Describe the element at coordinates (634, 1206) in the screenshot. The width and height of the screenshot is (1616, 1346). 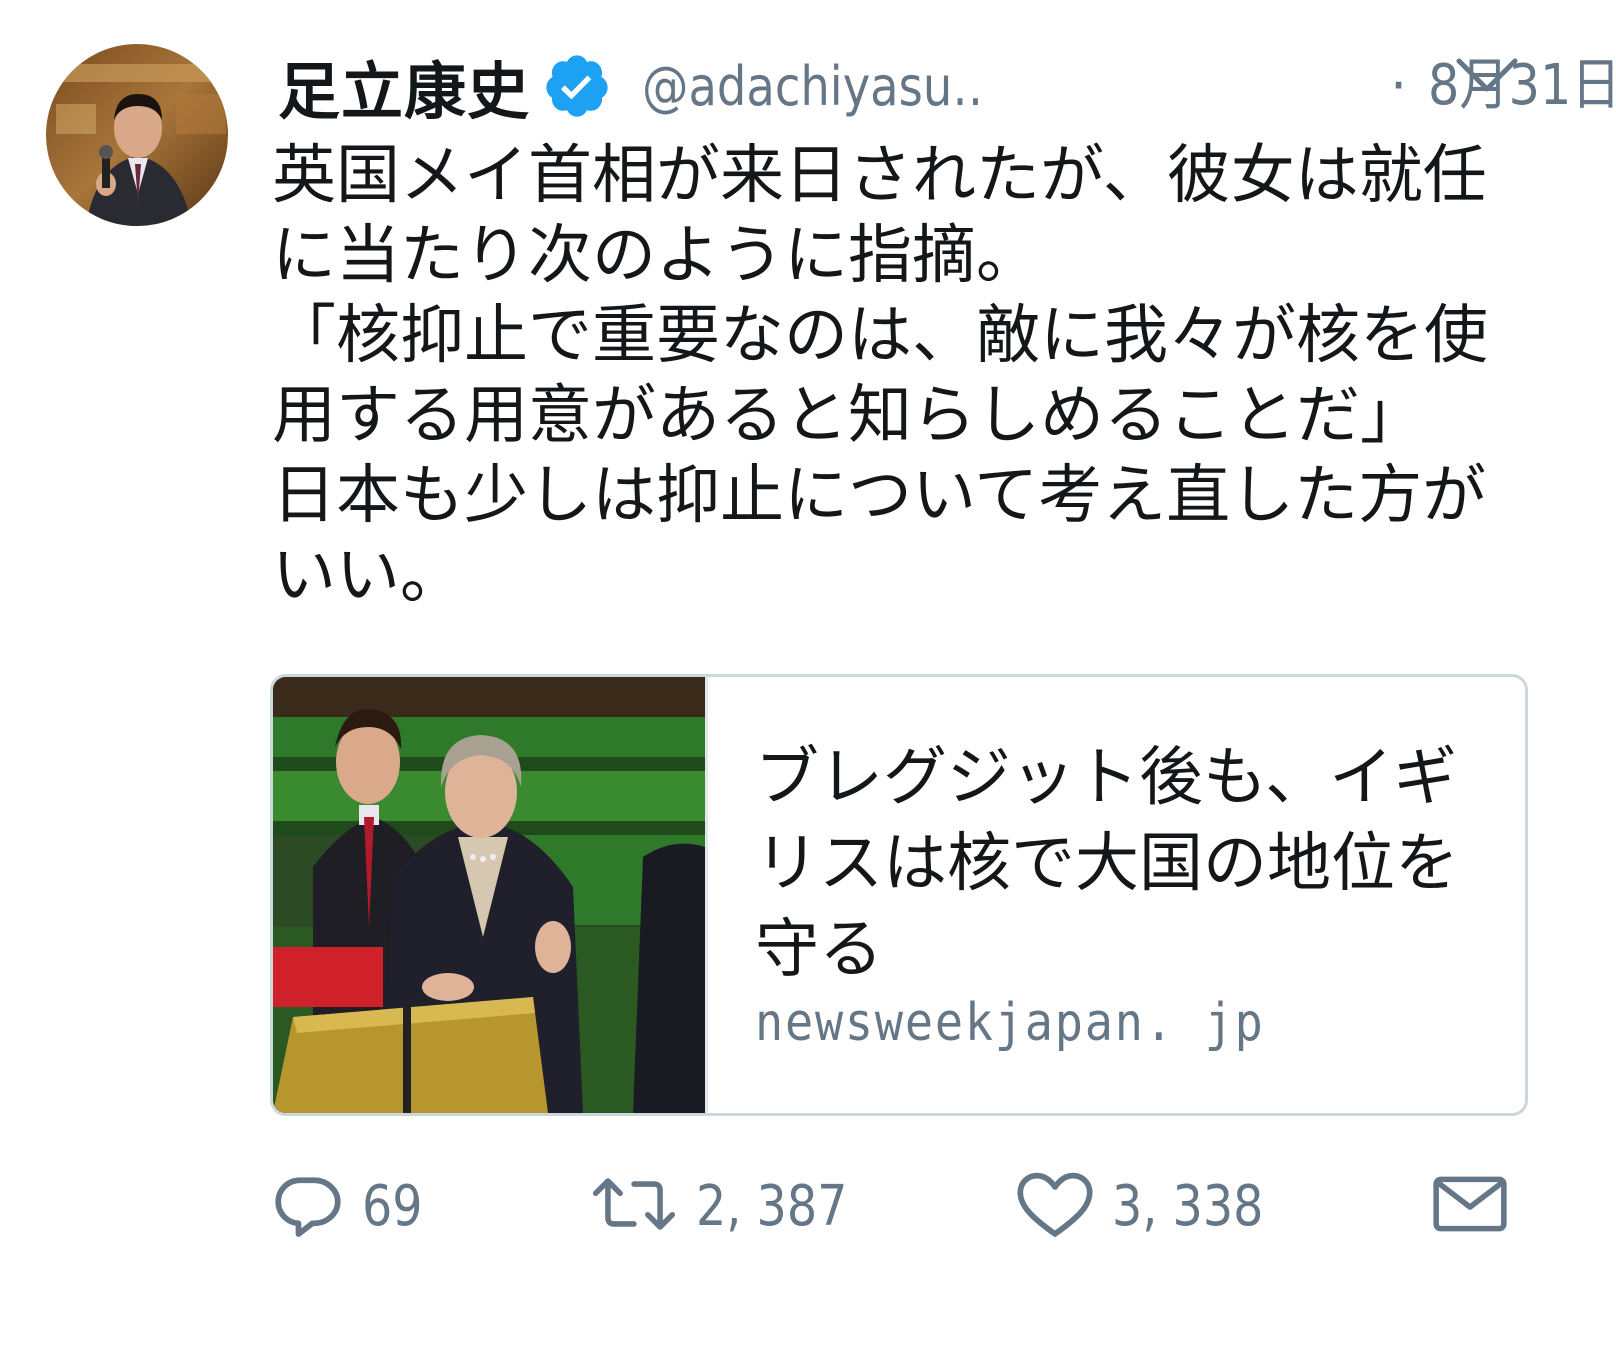
I see `retweet-icon` at that location.